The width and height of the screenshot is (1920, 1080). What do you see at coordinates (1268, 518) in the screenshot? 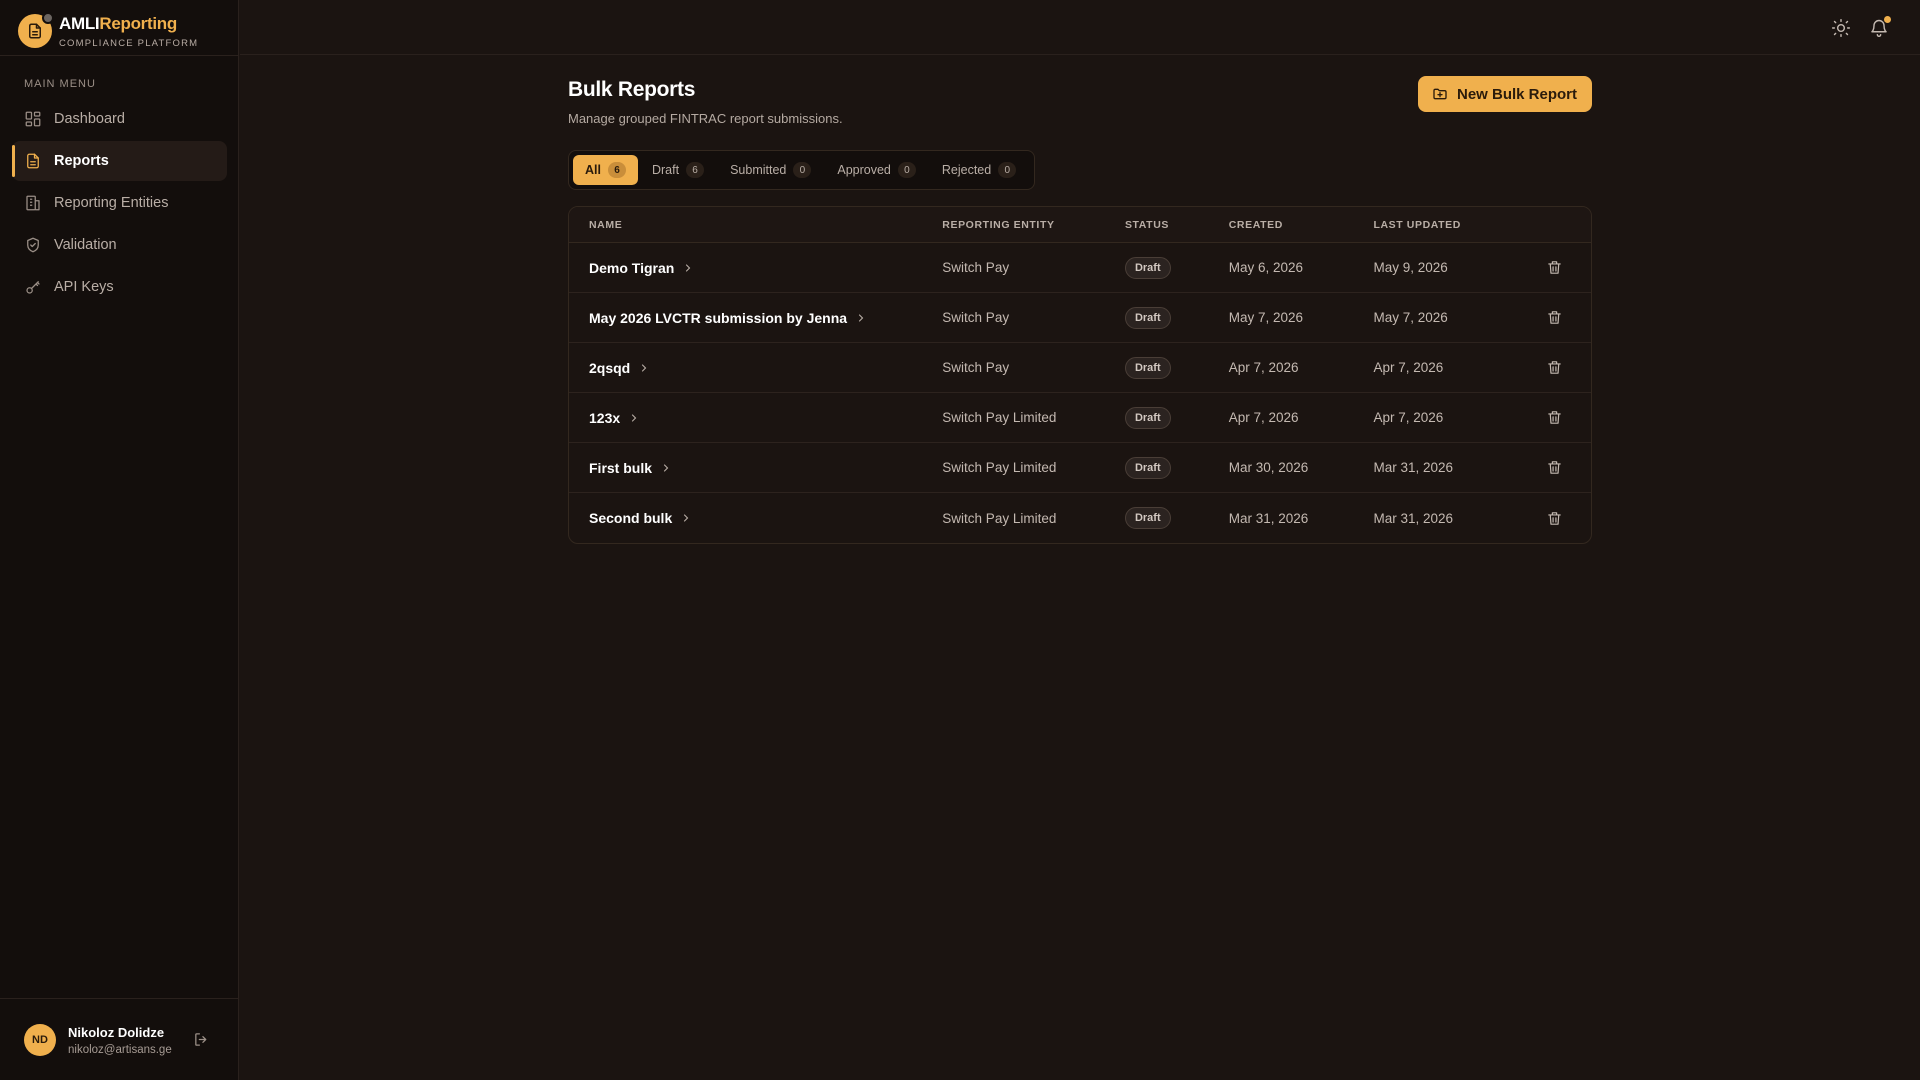
I see `created-date: Mar 31, 2026` at bounding box center [1268, 518].